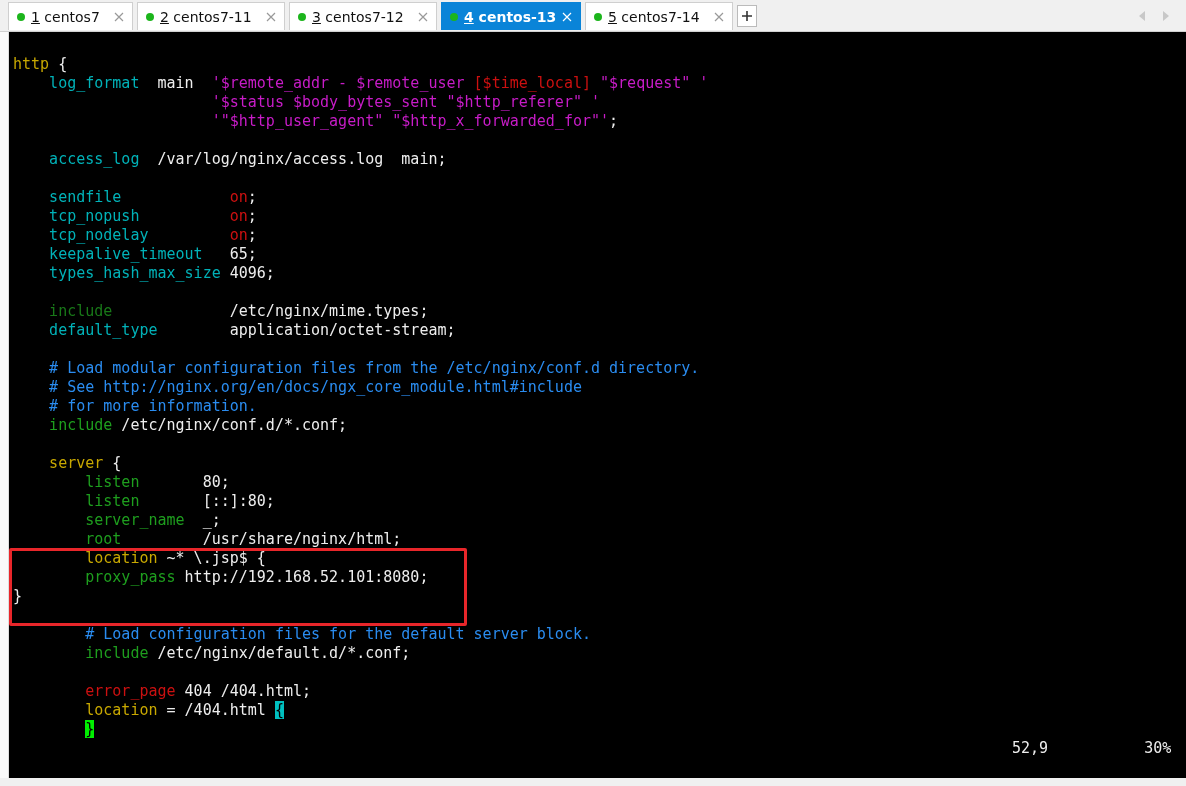  Describe the element at coordinates (243, 539) in the screenshot. I see `code-line: root /usr/share/nginx/html;` at that location.